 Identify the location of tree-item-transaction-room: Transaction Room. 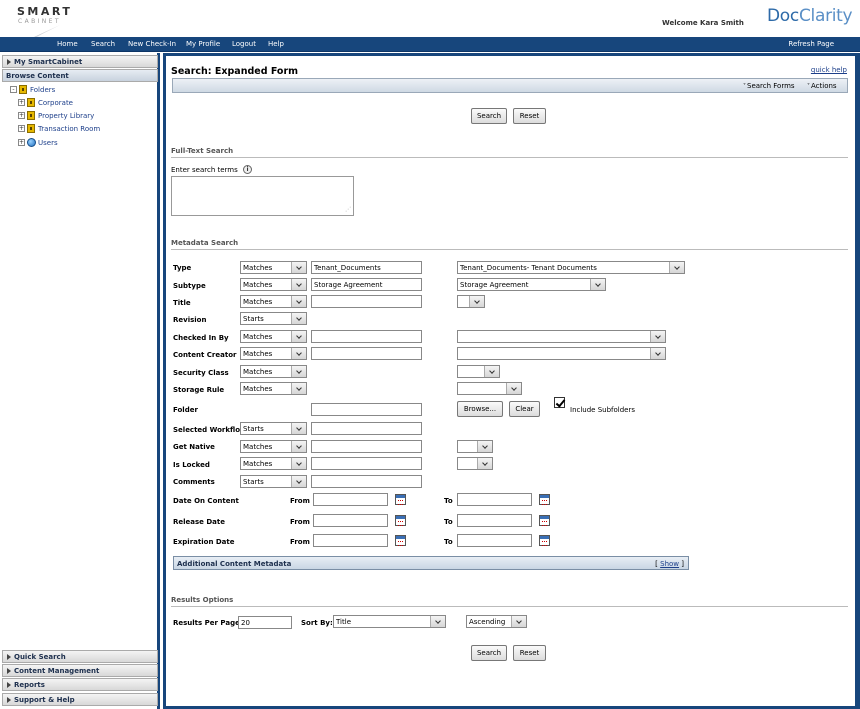
(69, 129).